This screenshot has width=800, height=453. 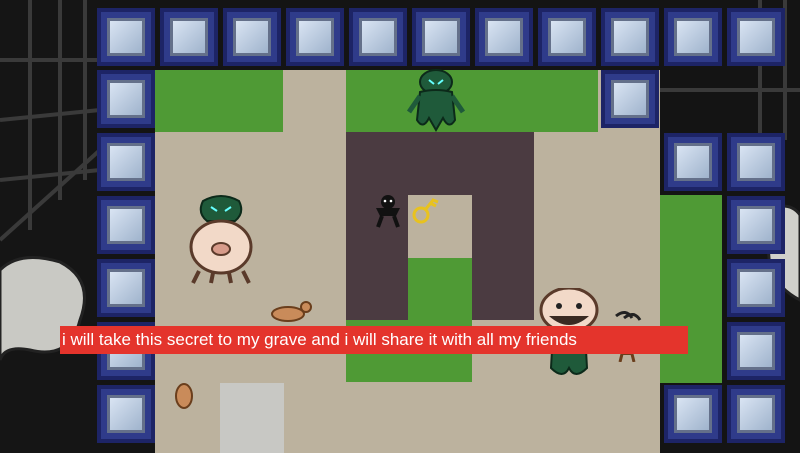 I want to click on golden-key-icon, so click(x=425, y=210).